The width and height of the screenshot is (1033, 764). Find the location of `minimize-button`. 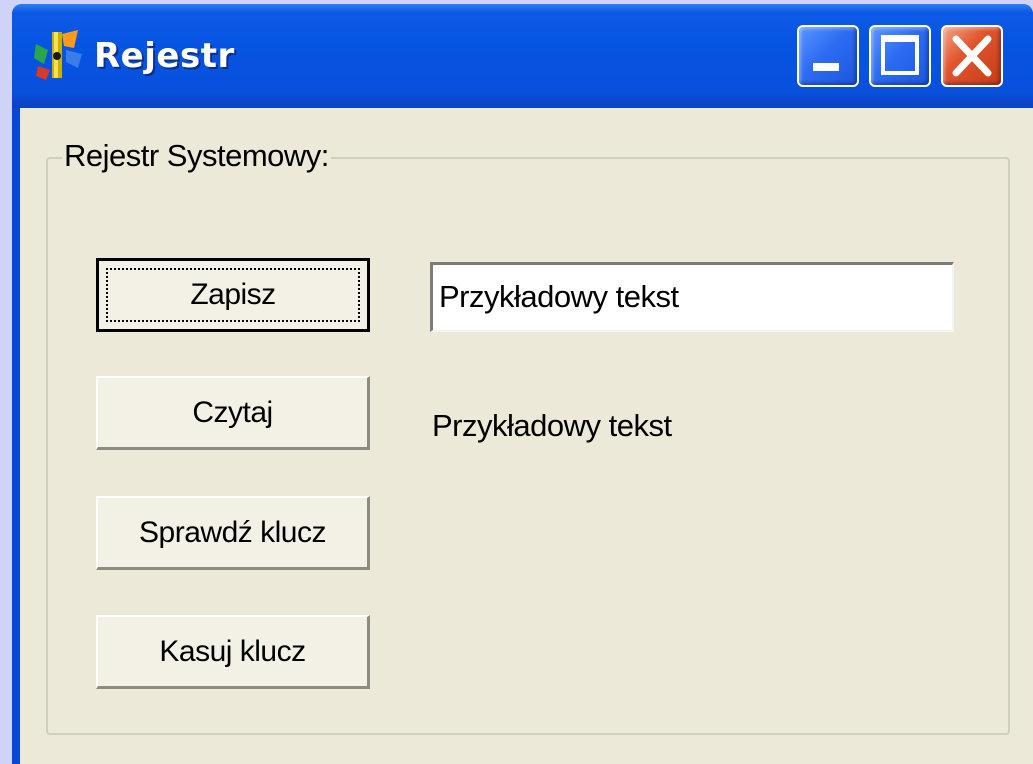

minimize-button is located at coordinates (828, 56).